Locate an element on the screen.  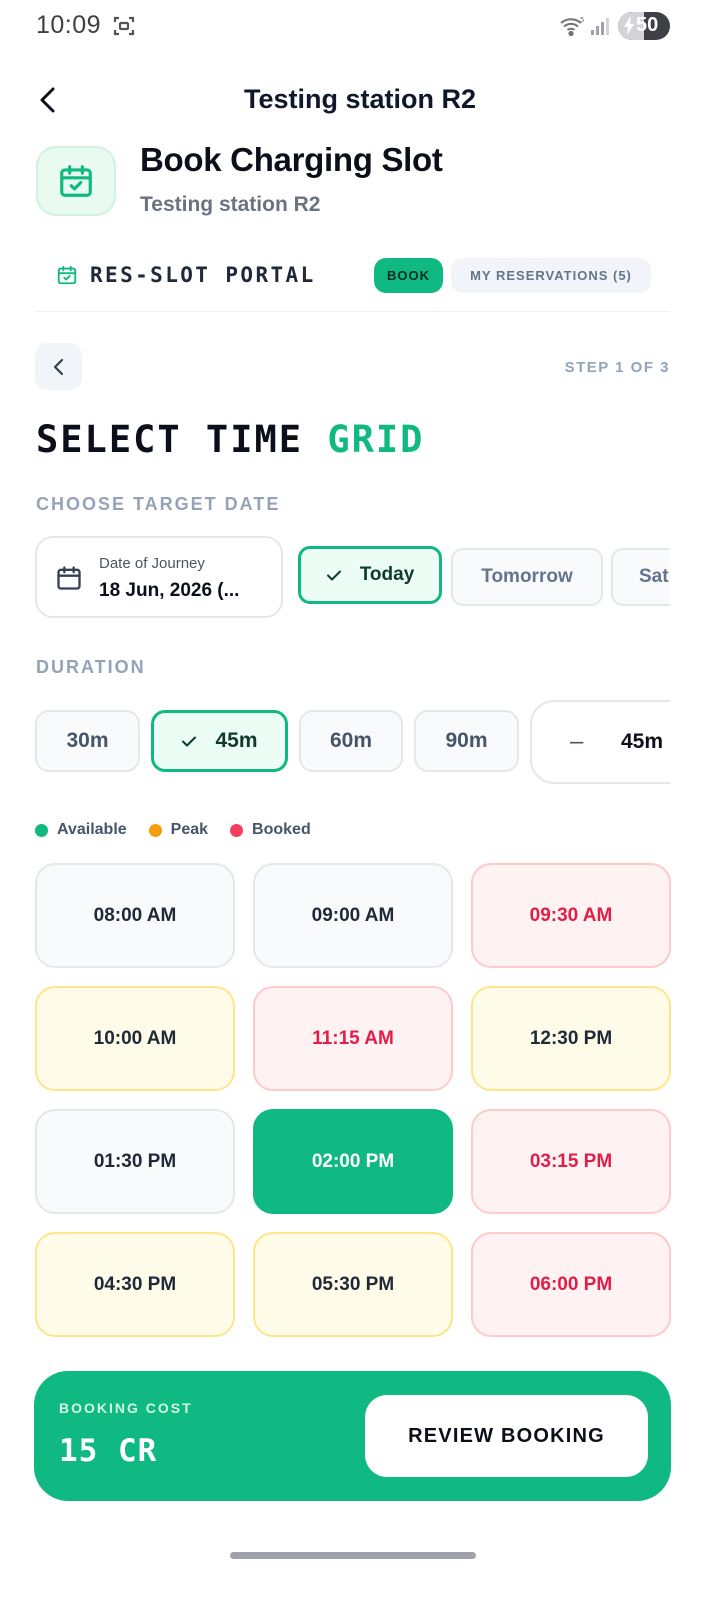
time-slot-label: 11:15 AM is located at coordinates (353, 1038).